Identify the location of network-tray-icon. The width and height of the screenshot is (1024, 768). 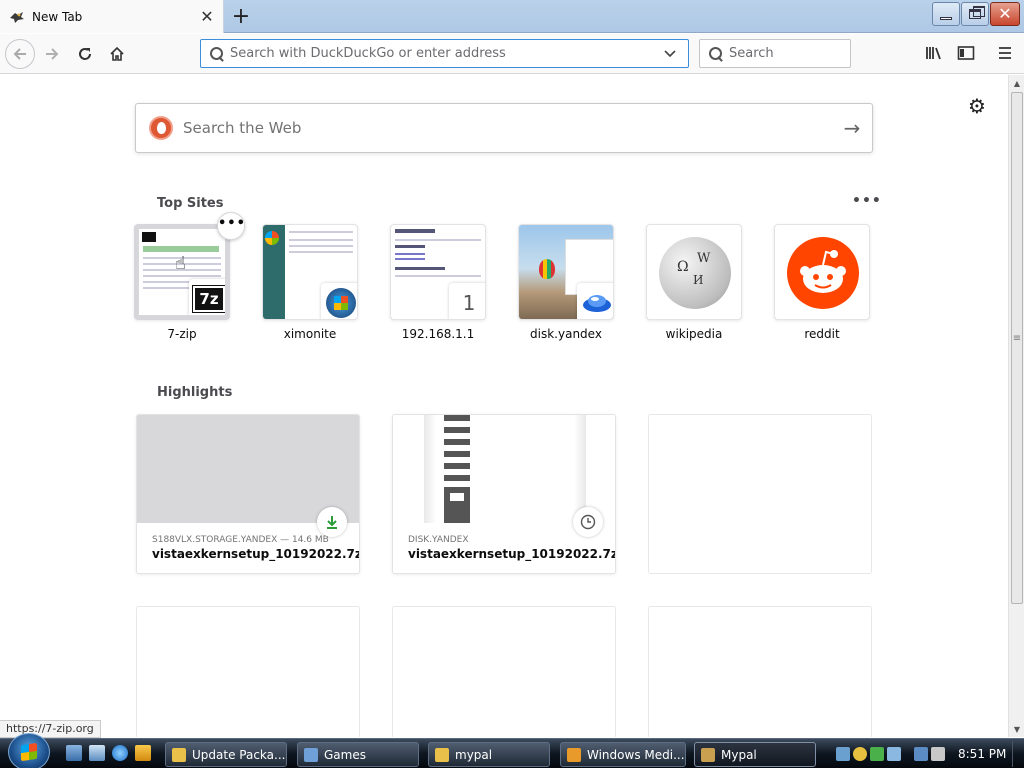
(843, 754).